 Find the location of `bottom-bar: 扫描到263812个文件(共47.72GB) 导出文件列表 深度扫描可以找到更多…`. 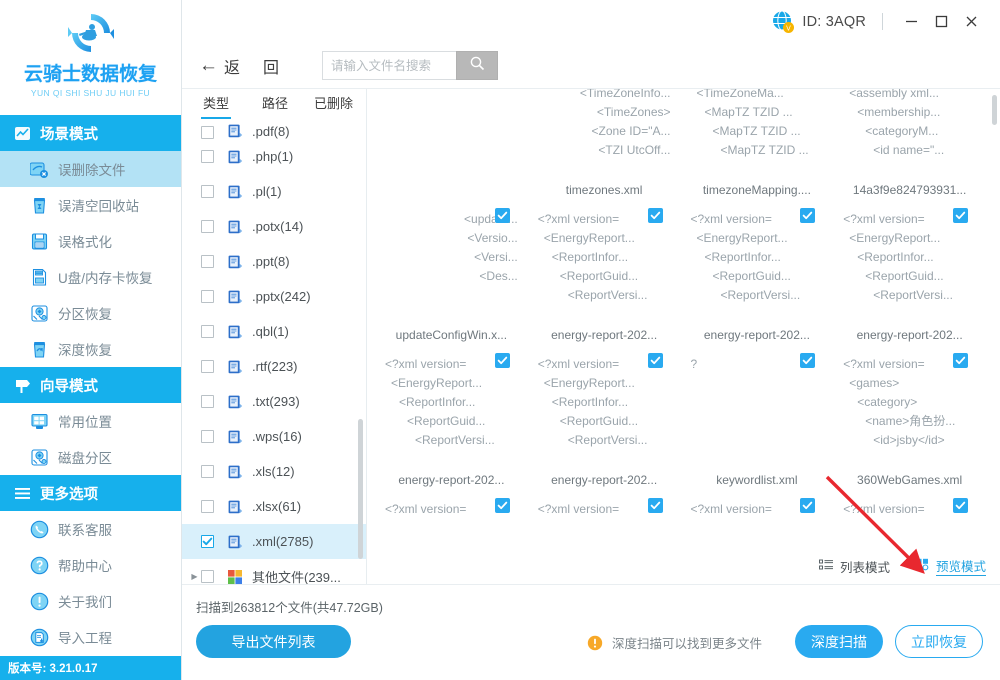

bottom-bar: 扫描到263812个文件(共47.72GB) 导出文件列表 深度扫描可以找到更多… is located at coordinates (591, 632).